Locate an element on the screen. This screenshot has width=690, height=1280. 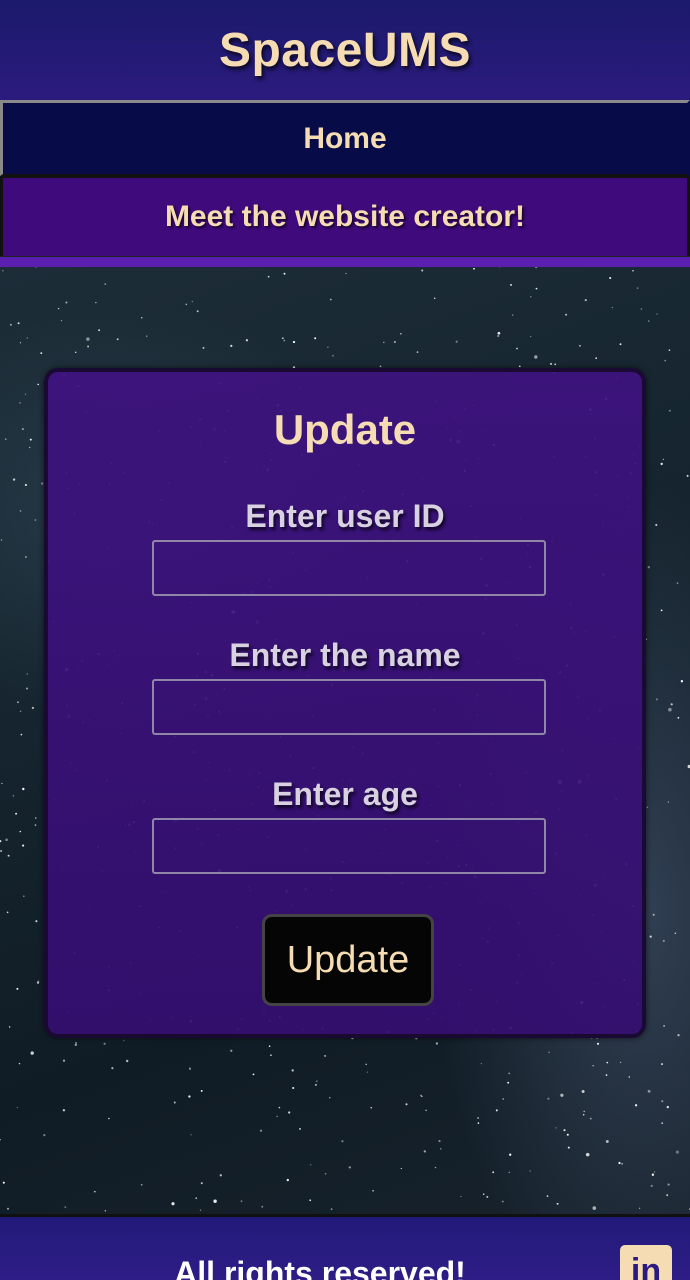
linkedin-icon: in is located at coordinates (646, 1262).